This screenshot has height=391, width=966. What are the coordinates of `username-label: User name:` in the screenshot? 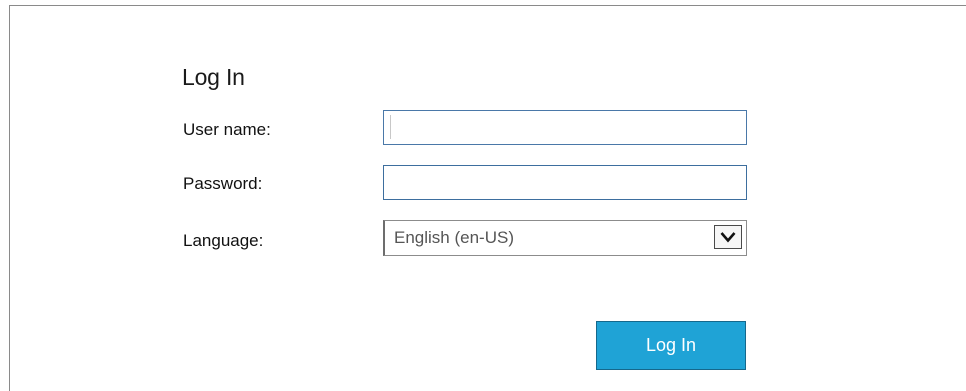 It's located at (227, 129).